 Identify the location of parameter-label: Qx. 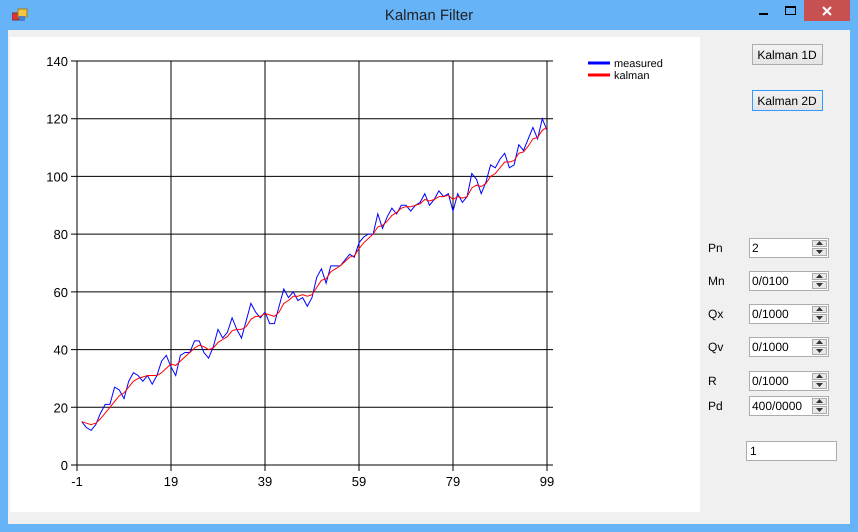
(716, 313).